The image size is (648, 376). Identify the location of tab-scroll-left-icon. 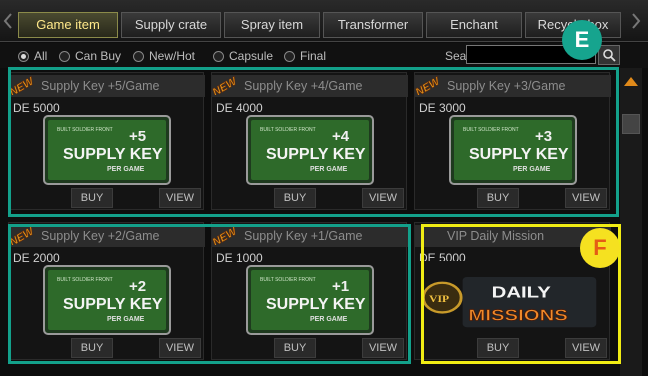
(9, 21).